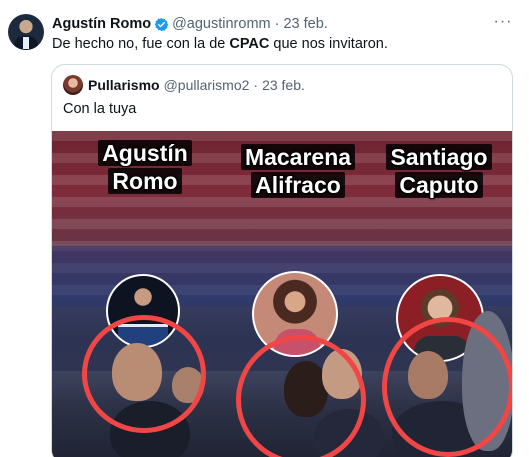 The height and width of the screenshot is (457, 529). What do you see at coordinates (305, 24) in the screenshot?
I see `tweet-date: 23 feb.` at bounding box center [305, 24].